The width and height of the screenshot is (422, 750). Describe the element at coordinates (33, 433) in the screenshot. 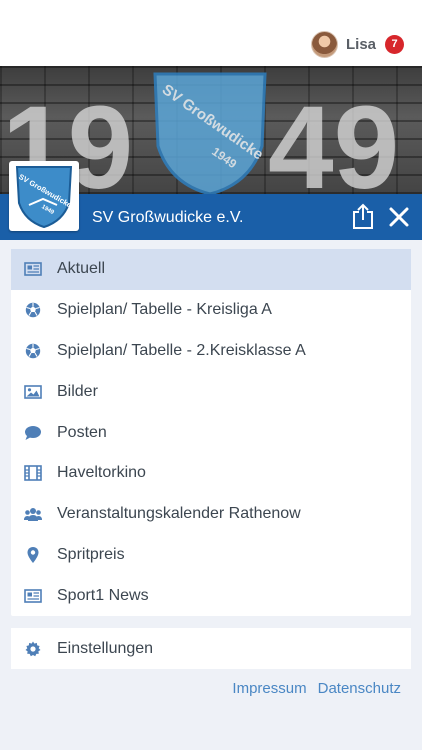

I see `chat-bubble-icon` at that location.